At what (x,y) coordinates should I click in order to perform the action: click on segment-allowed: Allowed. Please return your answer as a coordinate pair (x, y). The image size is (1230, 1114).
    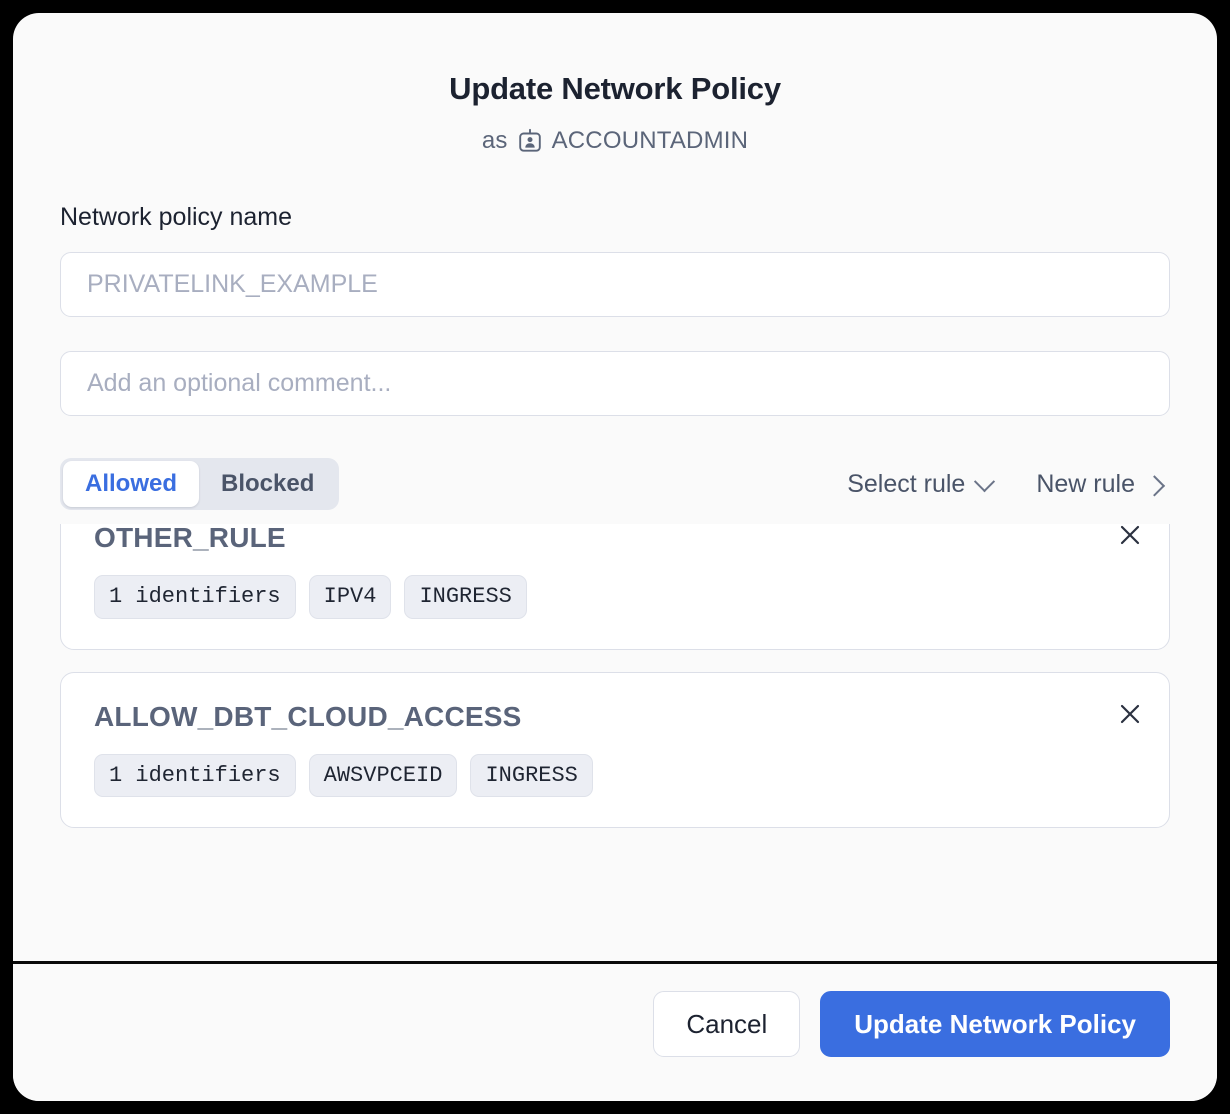
    Looking at the image, I should click on (131, 484).